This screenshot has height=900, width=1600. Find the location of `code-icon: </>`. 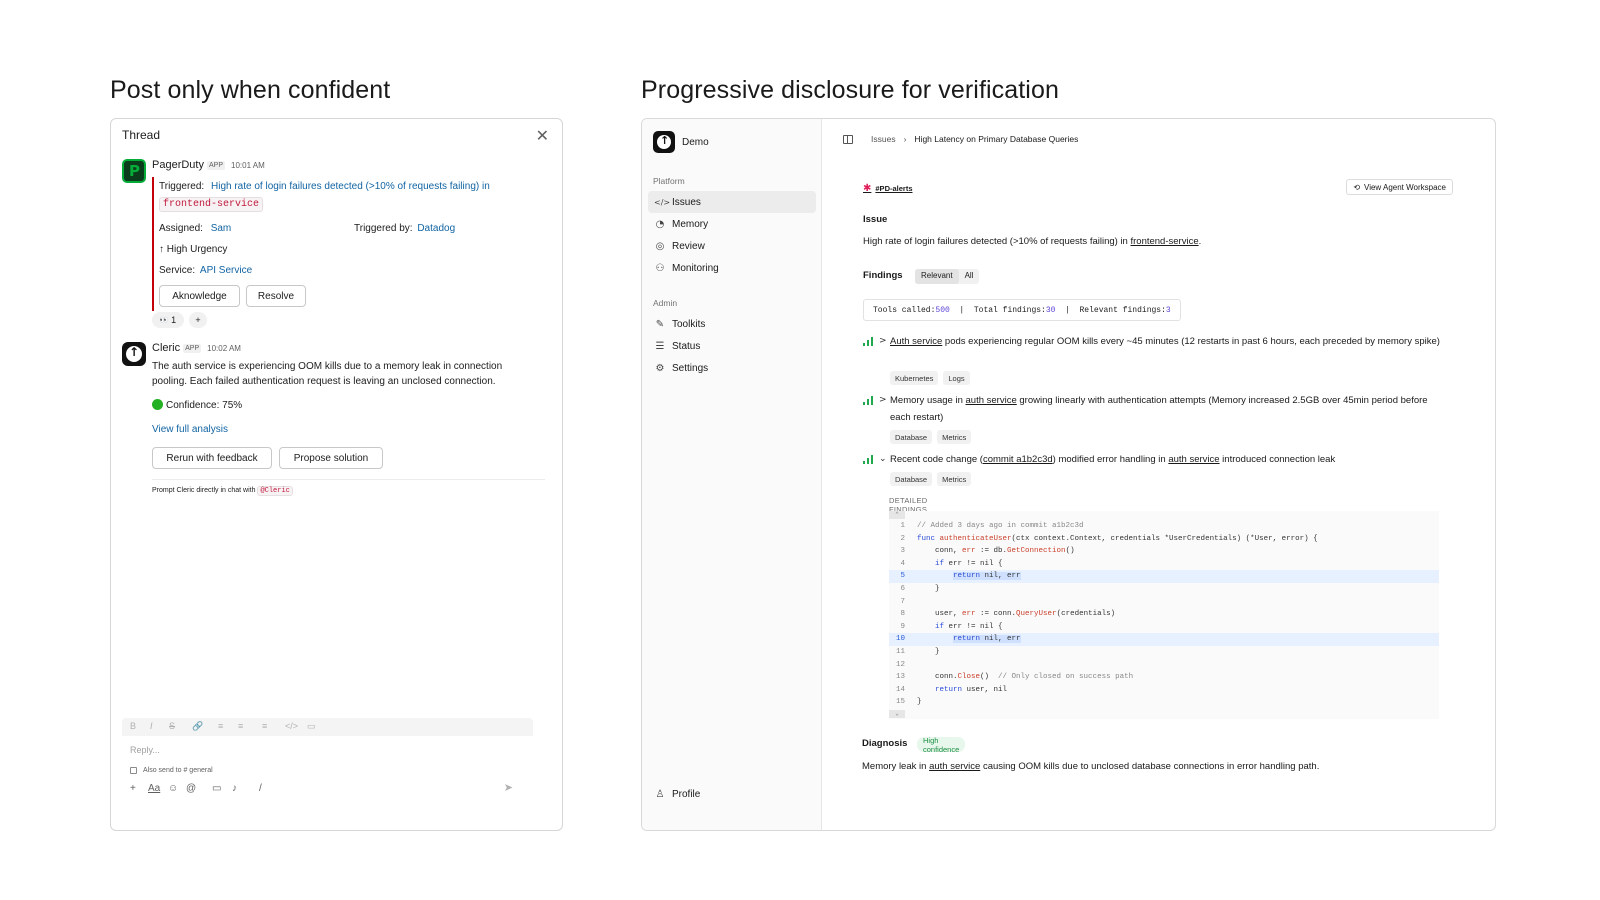

code-icon: </> is located at coordinates (291, 726).